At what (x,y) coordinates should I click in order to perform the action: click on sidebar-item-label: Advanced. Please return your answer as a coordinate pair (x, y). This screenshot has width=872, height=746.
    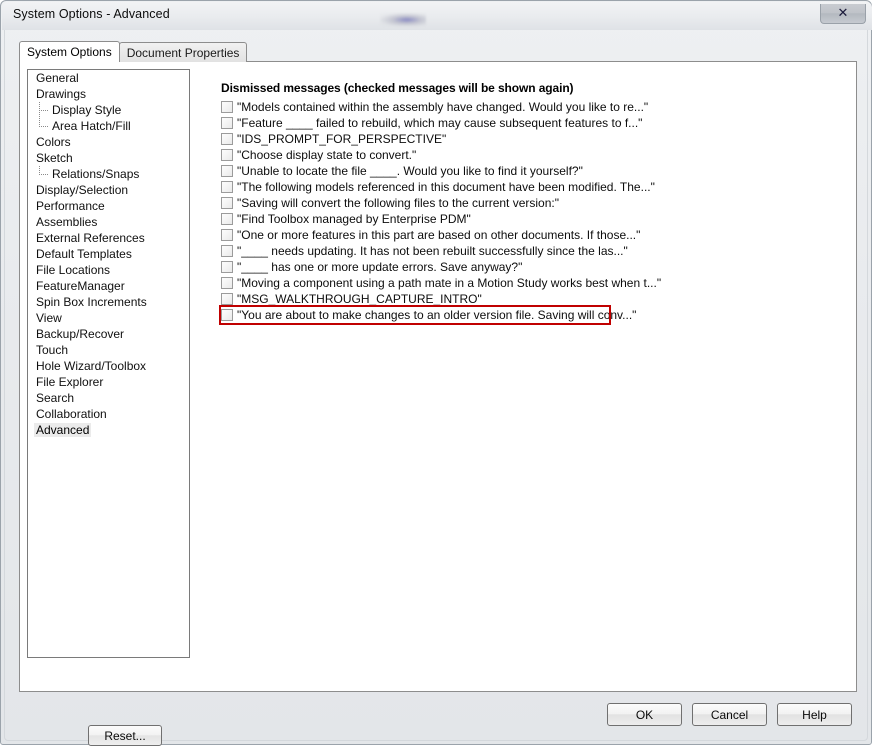
    Looking at the image, I should click on (63, 430).